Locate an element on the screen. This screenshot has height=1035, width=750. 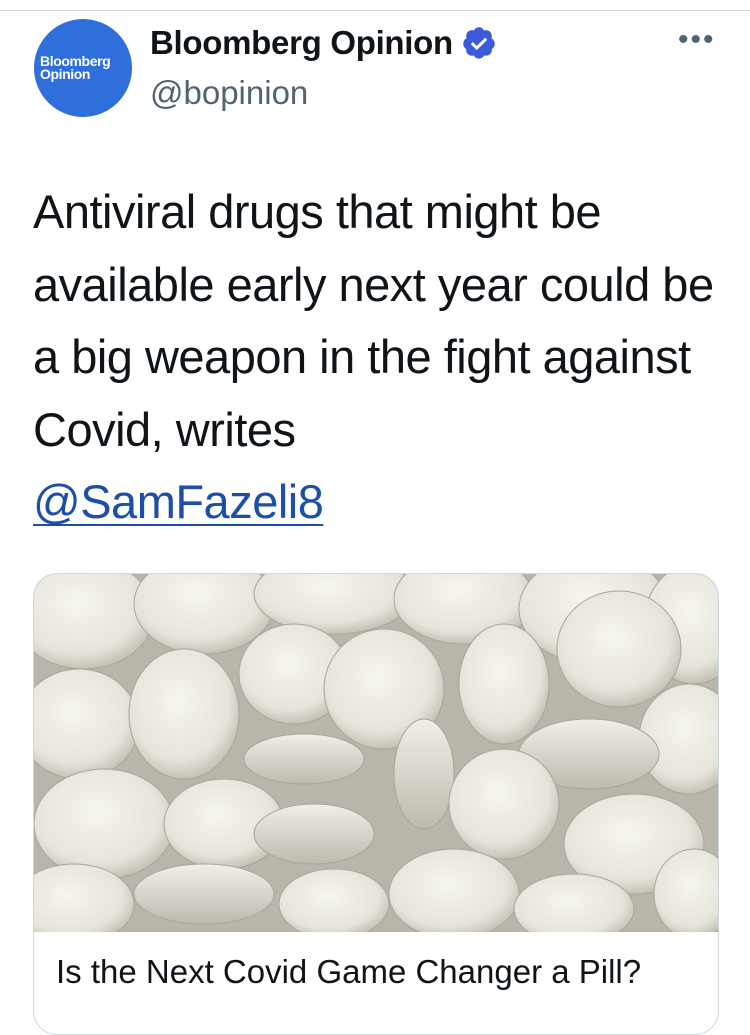
avatar: Bloomberg Opinion is located at coordinates (83, 68).